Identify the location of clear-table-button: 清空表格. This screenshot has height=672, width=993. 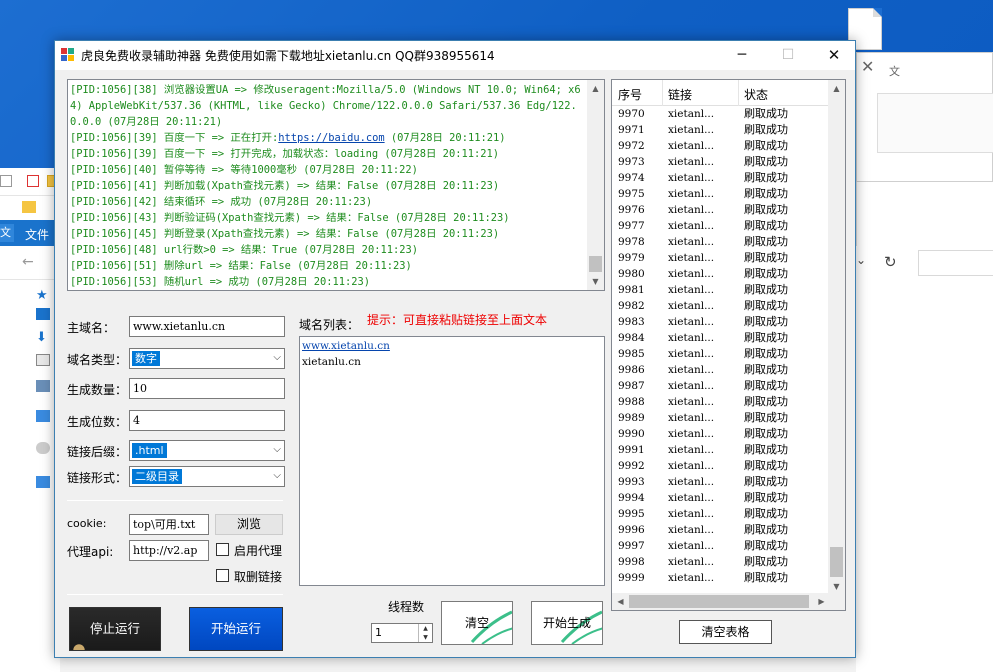
(725, 632).